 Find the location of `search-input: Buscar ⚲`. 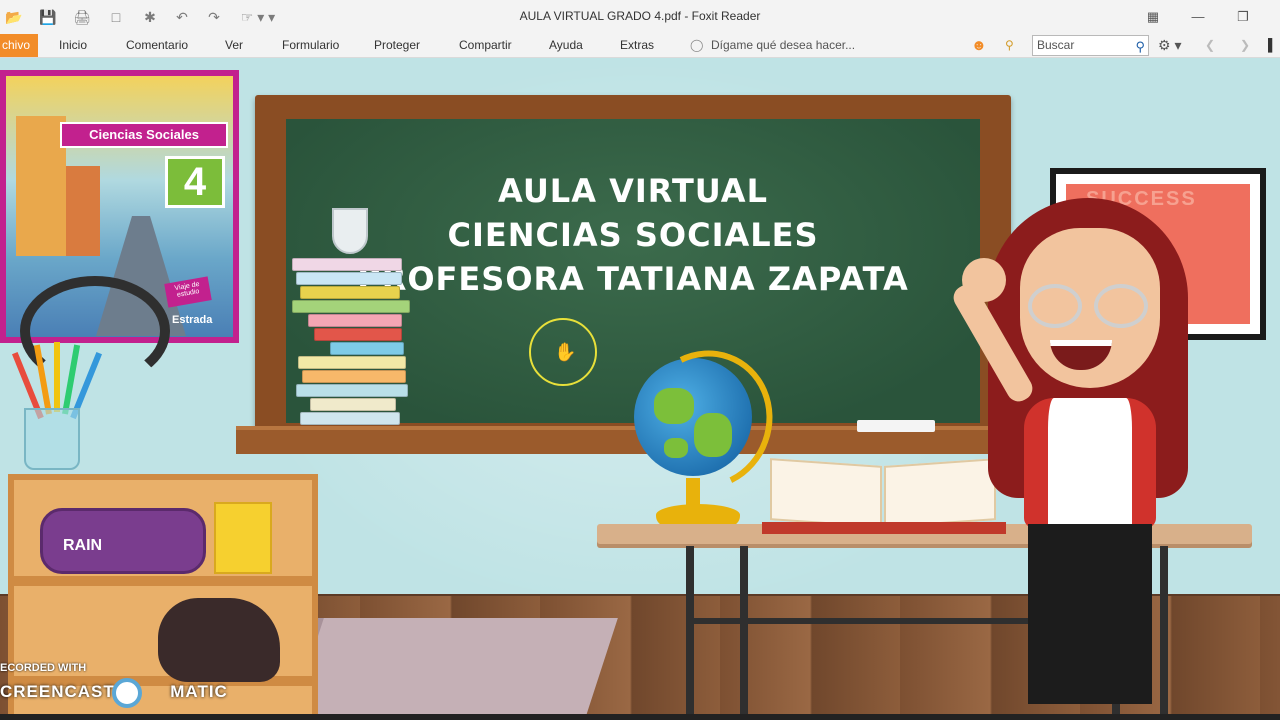

search-input: Buscar ⚲ is located at coordinates (1090, 45).